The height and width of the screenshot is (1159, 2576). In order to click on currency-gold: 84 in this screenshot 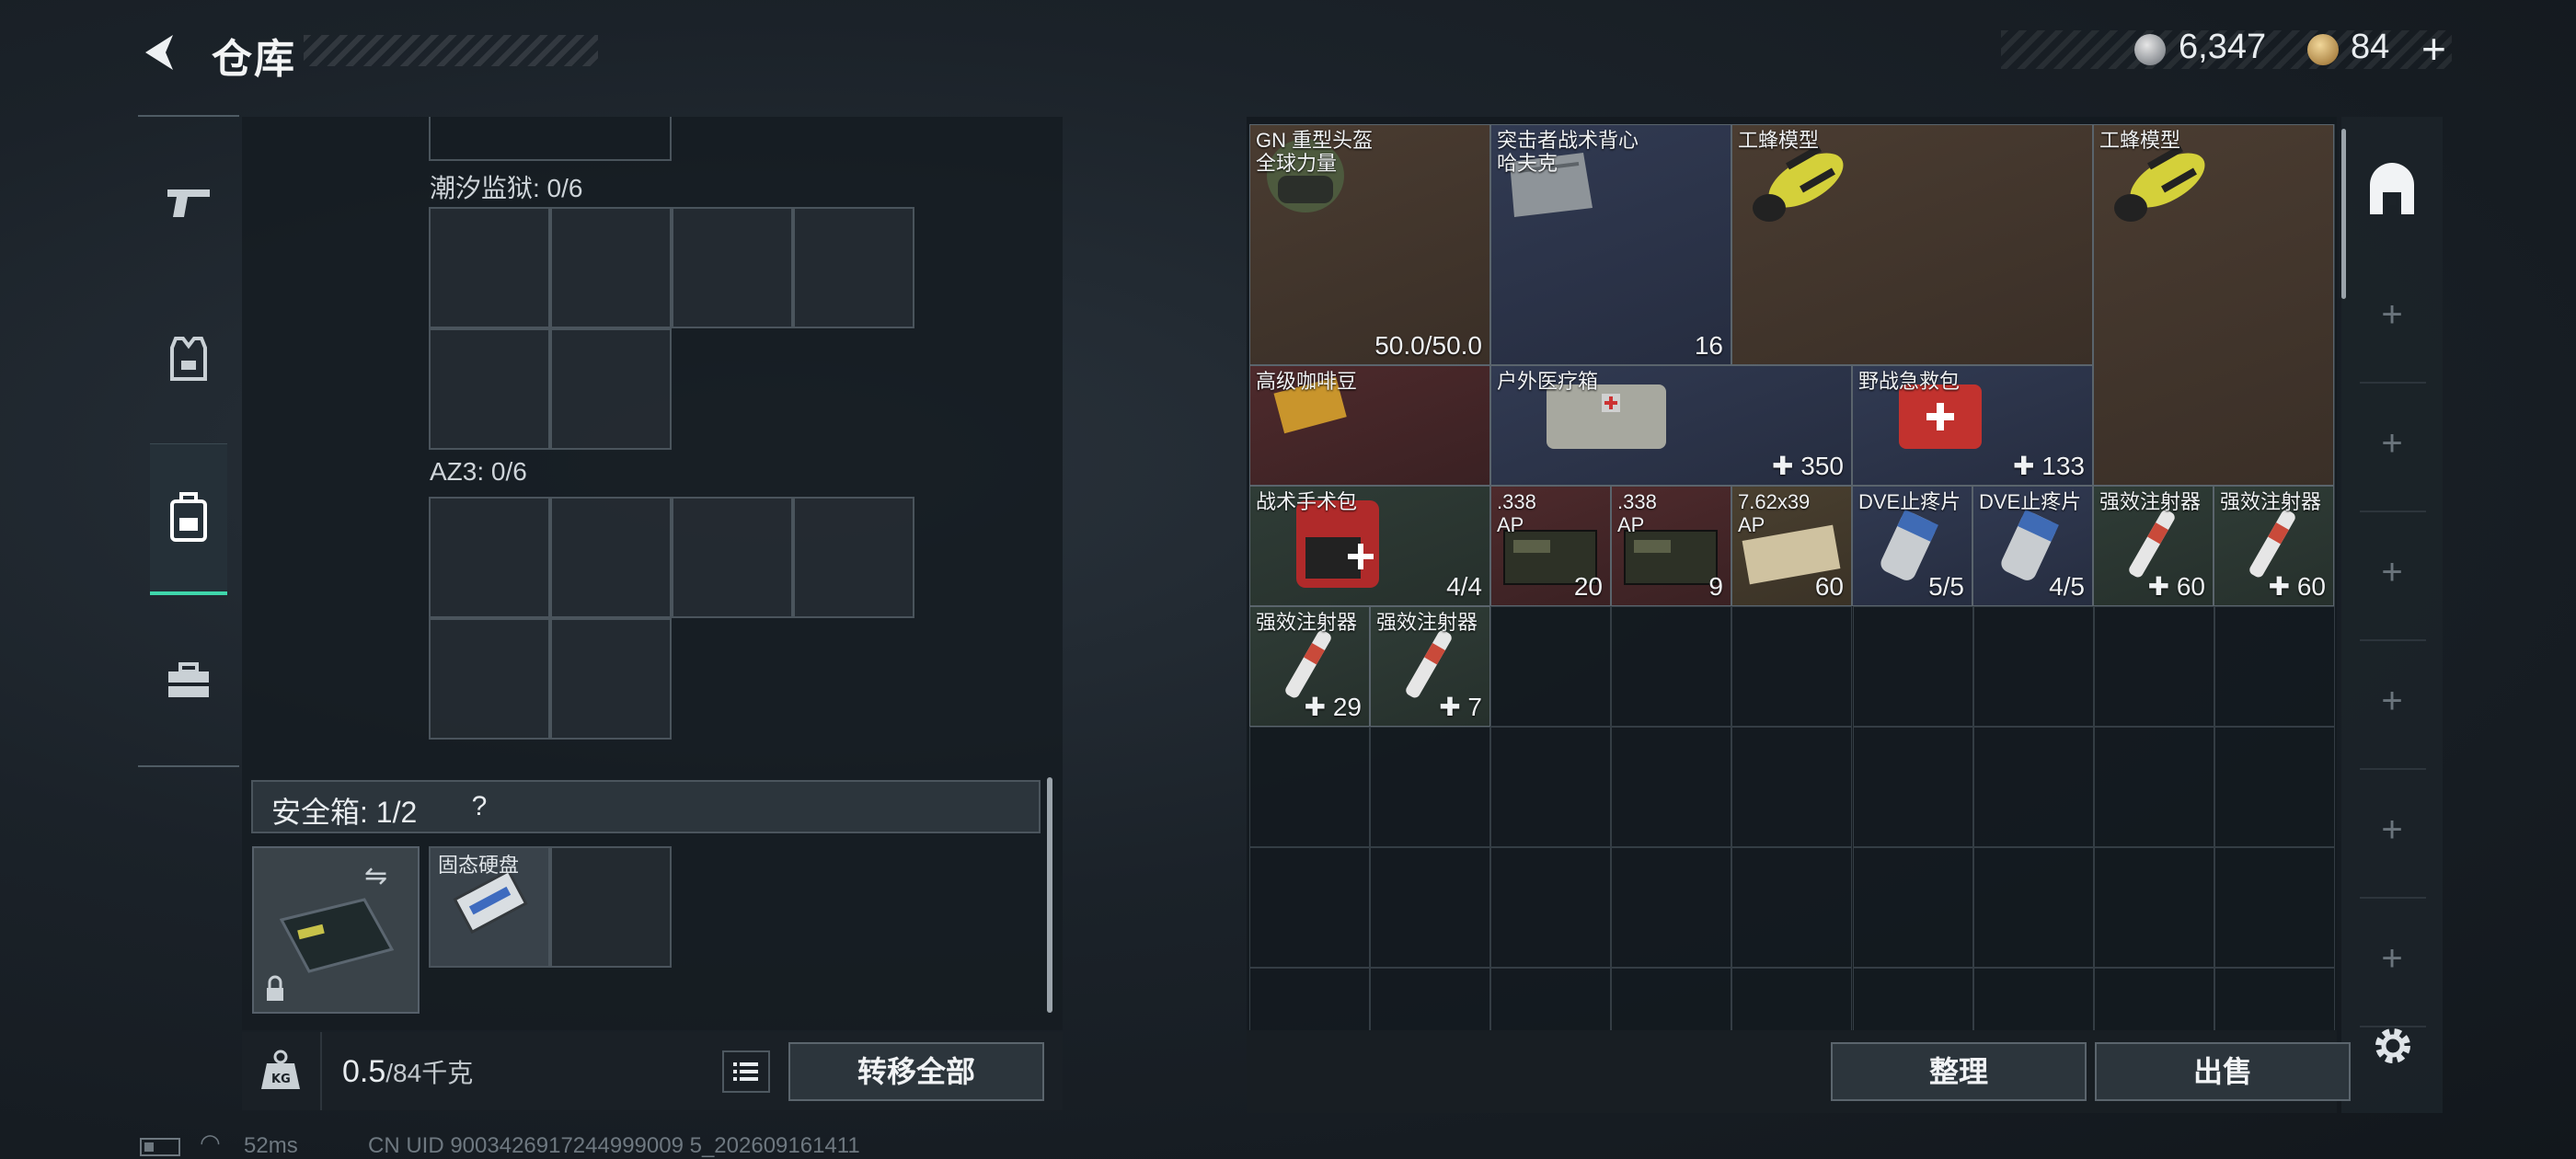, I will do `click(2370, 47)`.